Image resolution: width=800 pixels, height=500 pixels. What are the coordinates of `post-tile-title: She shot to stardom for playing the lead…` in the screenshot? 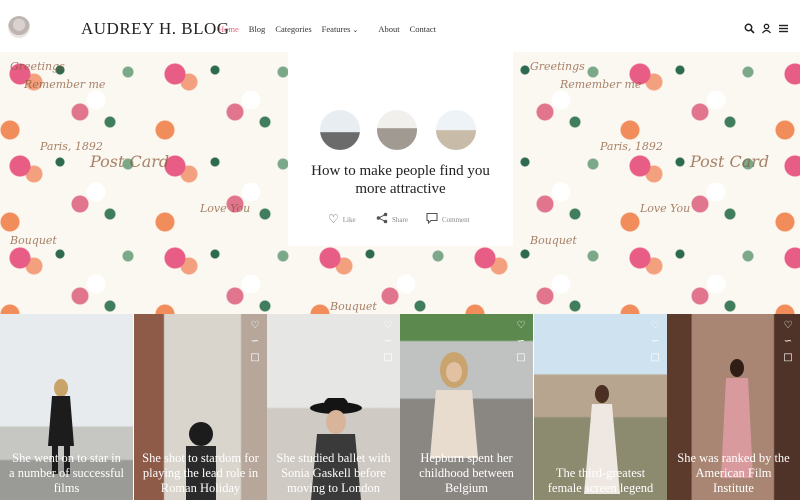 It's located at (200, 473).